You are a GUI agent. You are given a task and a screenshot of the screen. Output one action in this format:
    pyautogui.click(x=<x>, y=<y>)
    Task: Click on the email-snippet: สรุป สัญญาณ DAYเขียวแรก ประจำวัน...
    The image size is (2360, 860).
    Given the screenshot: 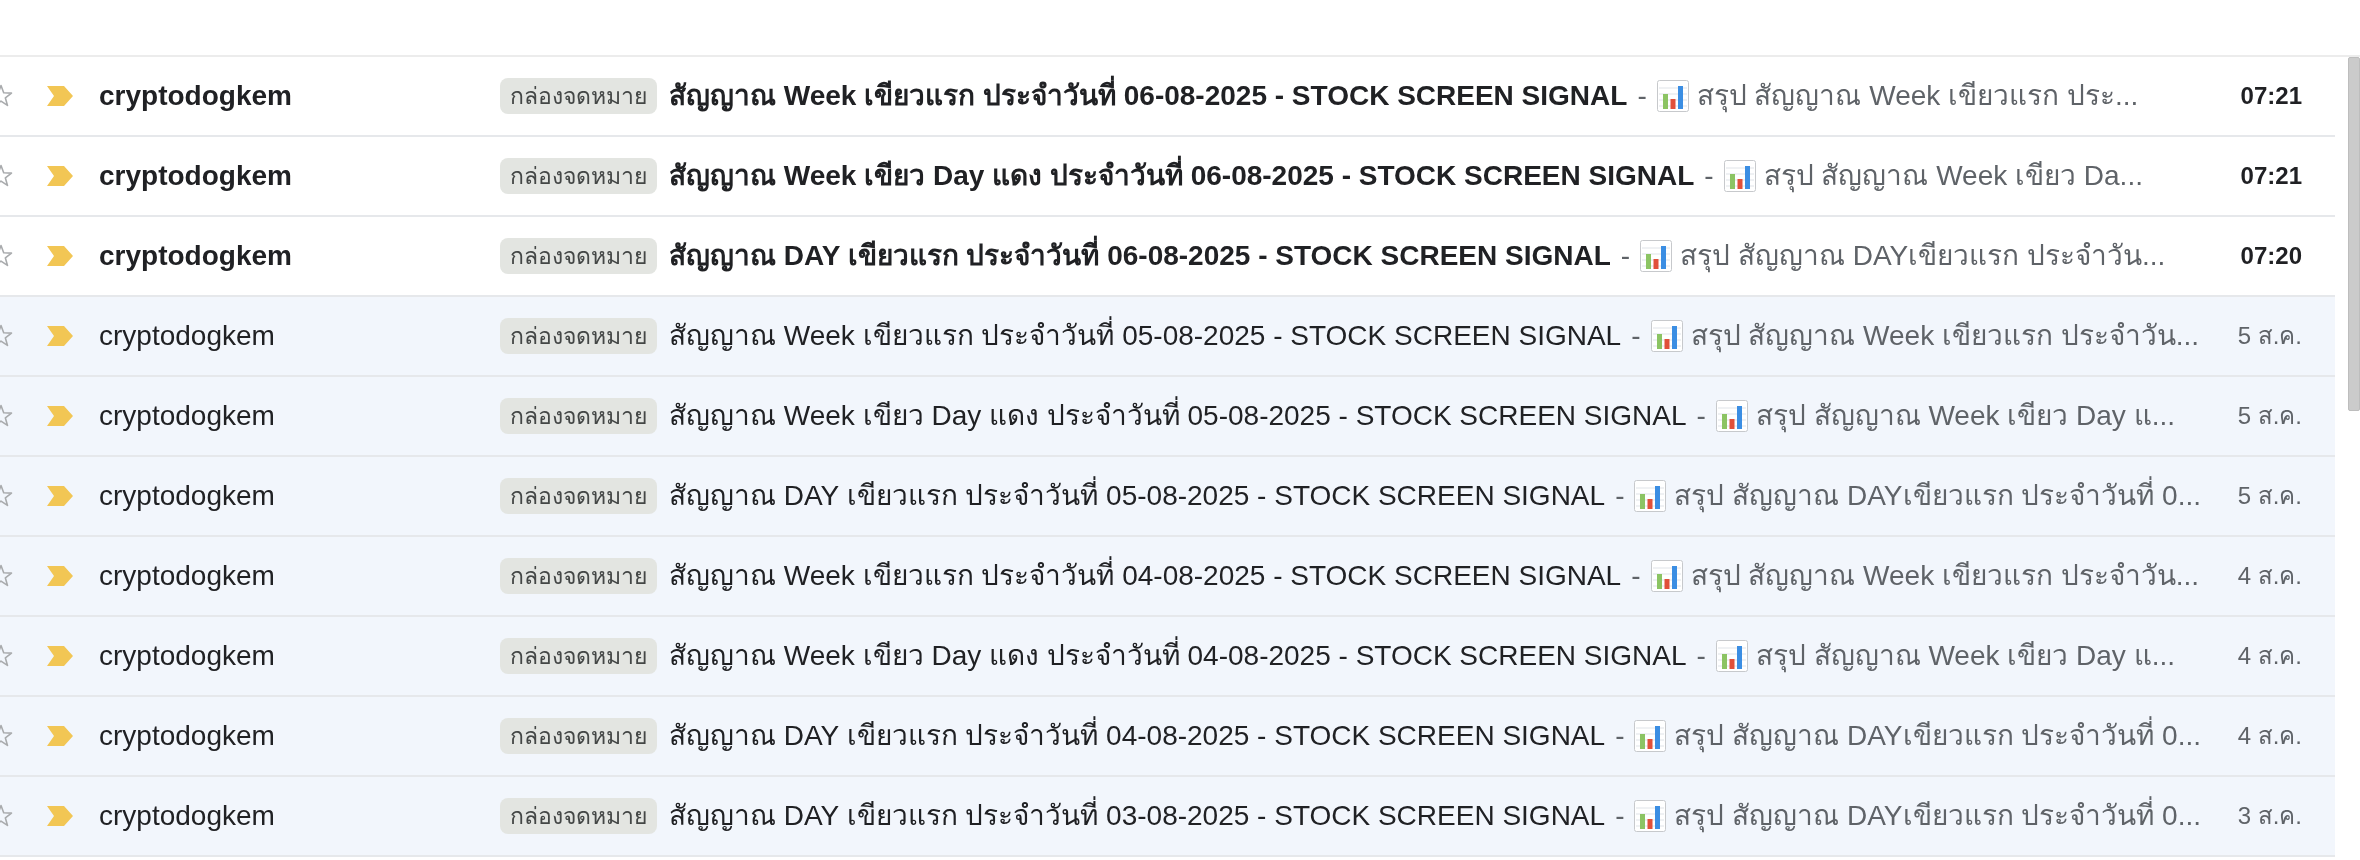 What is the action you would take?
    pyautogui.click(x=1923, y=257)
    